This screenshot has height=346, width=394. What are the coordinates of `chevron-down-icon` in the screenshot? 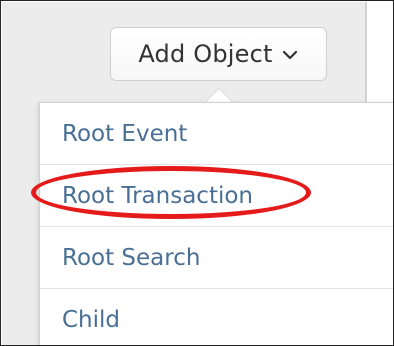 It's located at (290, 55).